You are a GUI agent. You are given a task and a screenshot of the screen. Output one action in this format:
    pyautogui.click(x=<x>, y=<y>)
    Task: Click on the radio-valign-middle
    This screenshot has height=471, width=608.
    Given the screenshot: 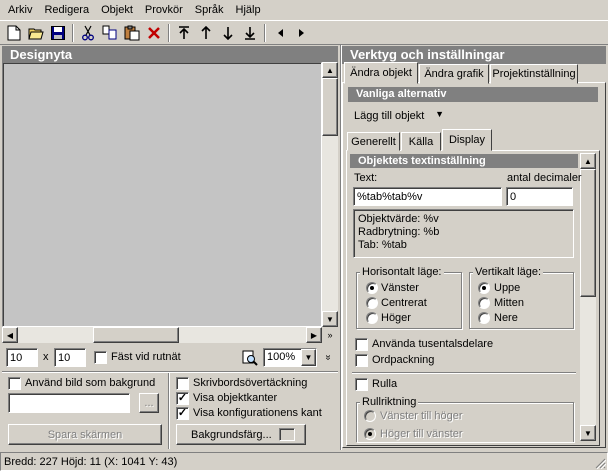 What is the action you would take?
    pyautogui.click(x=484, y=303)
    